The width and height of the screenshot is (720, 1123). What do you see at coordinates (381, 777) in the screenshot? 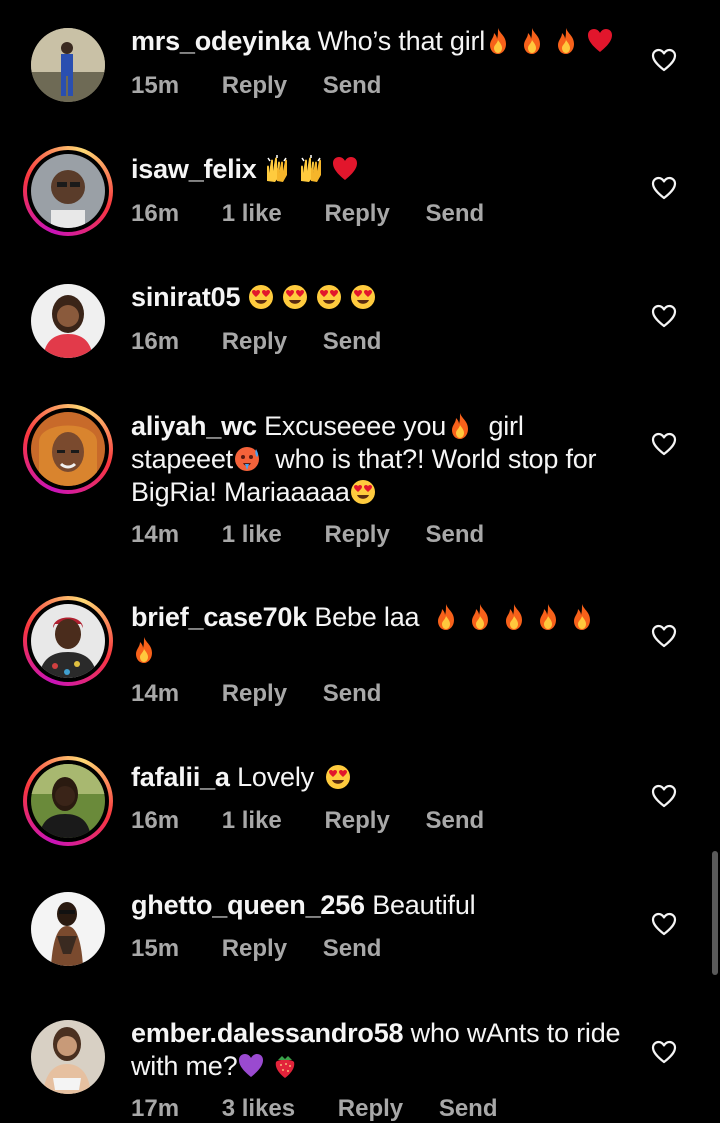
I see `comment-text: fafalii_a Lovely` at bounding box center [381, 777].